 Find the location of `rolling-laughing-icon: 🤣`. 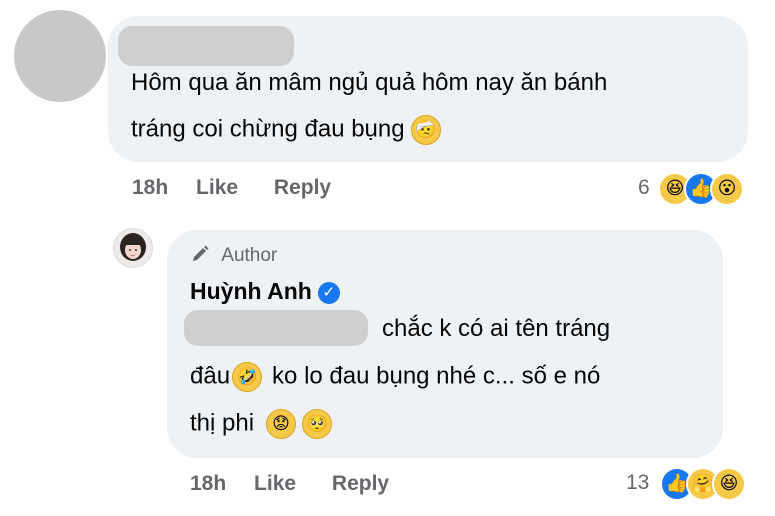

rolling-laughing-icon: 🤣 is located at coordinates (247, 377).